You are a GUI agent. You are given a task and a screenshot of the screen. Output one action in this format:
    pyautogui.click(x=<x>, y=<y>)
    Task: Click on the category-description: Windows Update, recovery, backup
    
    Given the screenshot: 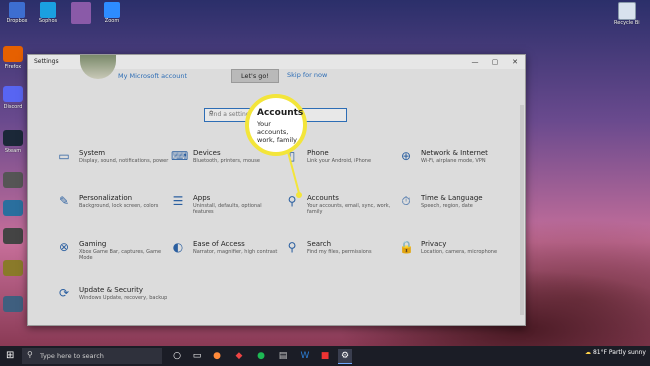 What is the action you would take?
    pyautogui.click(x=123, y=298)
    